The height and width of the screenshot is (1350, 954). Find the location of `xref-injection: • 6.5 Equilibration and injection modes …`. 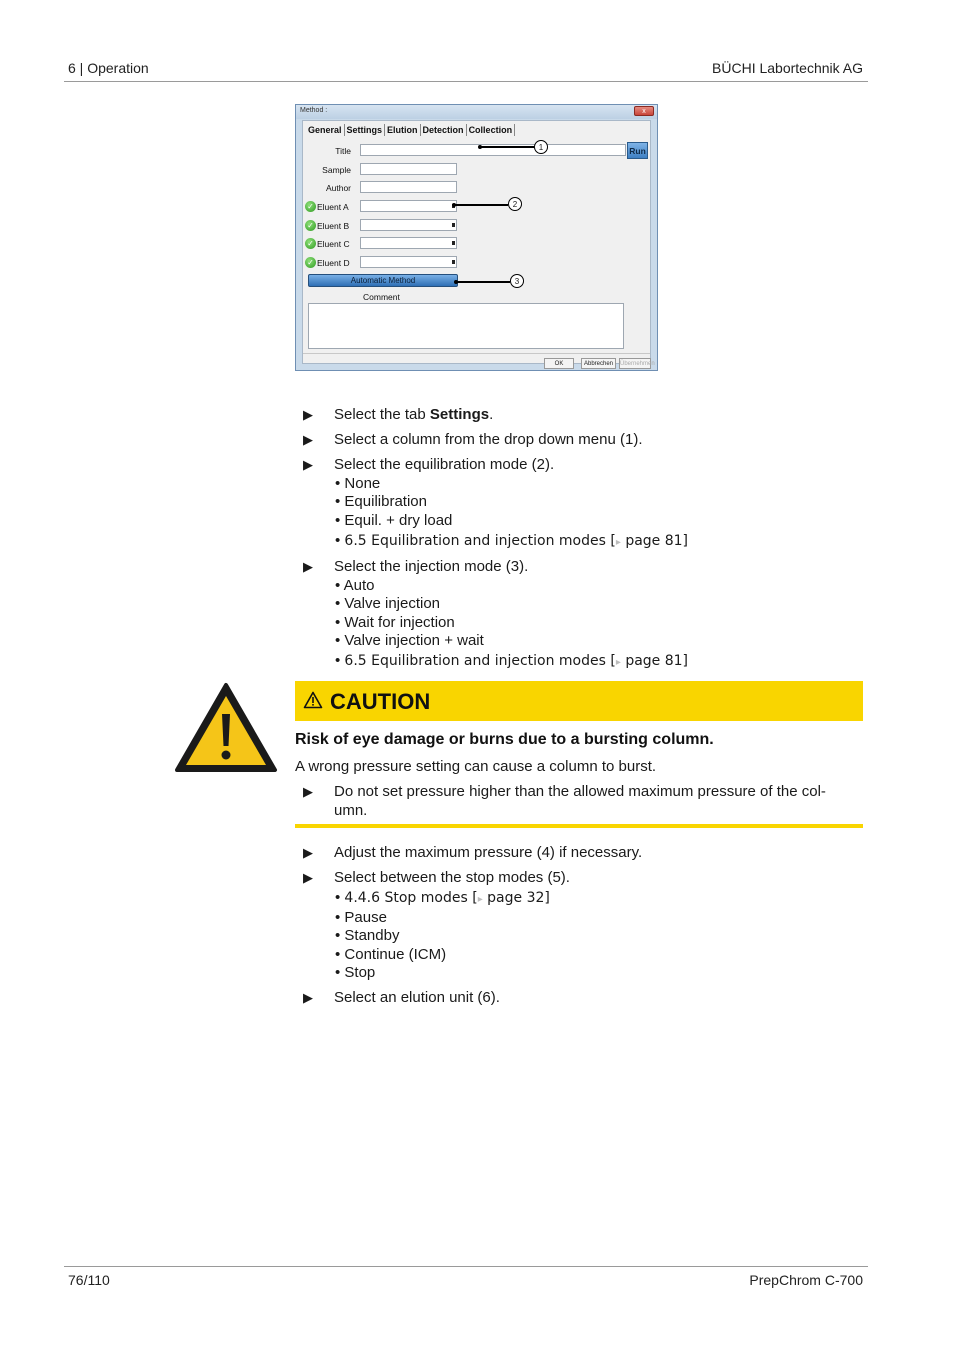

xref-injection: • 6.5 Equilibration and injection modes … is located at coordinates (511, 660).